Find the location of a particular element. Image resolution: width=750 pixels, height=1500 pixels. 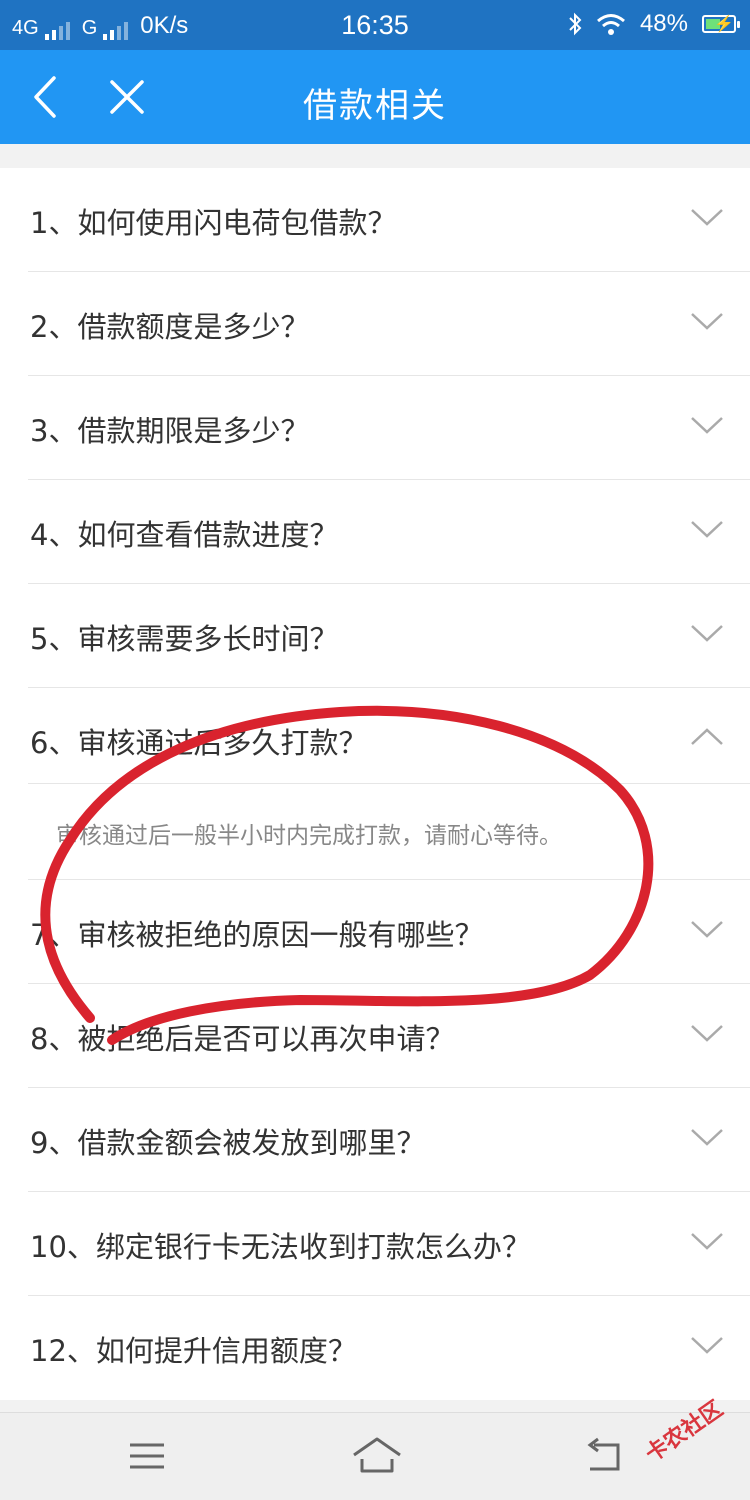

faq-answer-6: 审核通过后一般半小时内完成打款，请耐心等待。 is located at coordinates (389, 832).